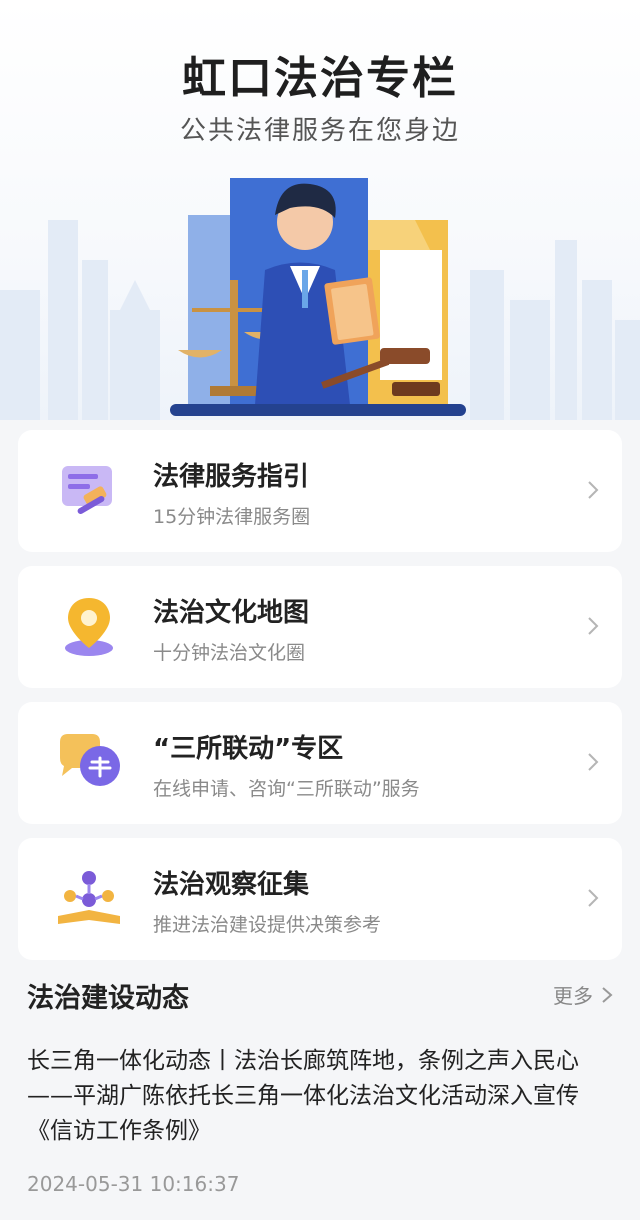  What do you see at coordinates (231, 885) in the screenshot?
I see `card-title: 法治观察征集` at bounding box center [231, 885].